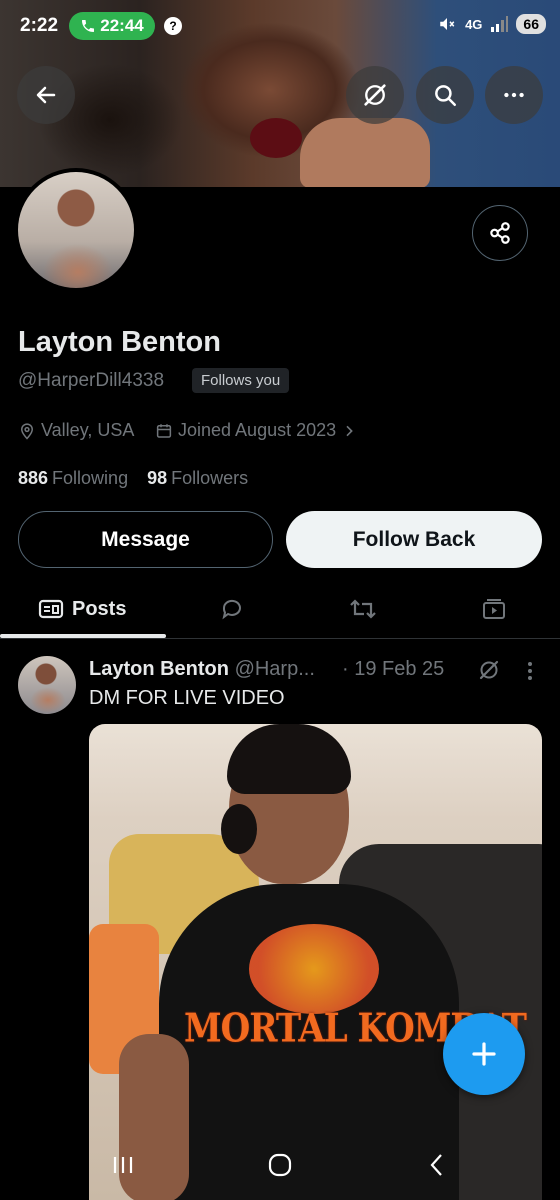  I want to click on tab-posts: Posts, so click(82, 609).